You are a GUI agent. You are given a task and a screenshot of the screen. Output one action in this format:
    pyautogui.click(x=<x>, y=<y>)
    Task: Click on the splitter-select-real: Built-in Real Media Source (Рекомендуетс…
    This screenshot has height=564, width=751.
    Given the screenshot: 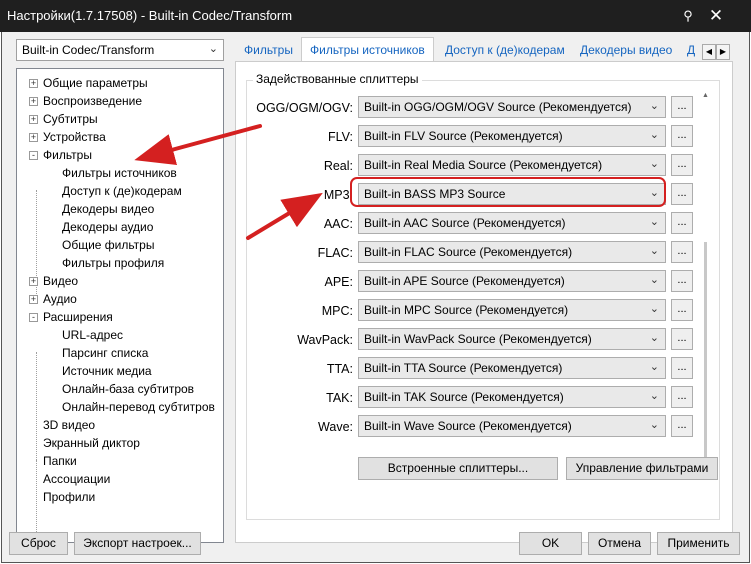 What is the action you would take?
    pyautogui.click(x=512, y=165)
    